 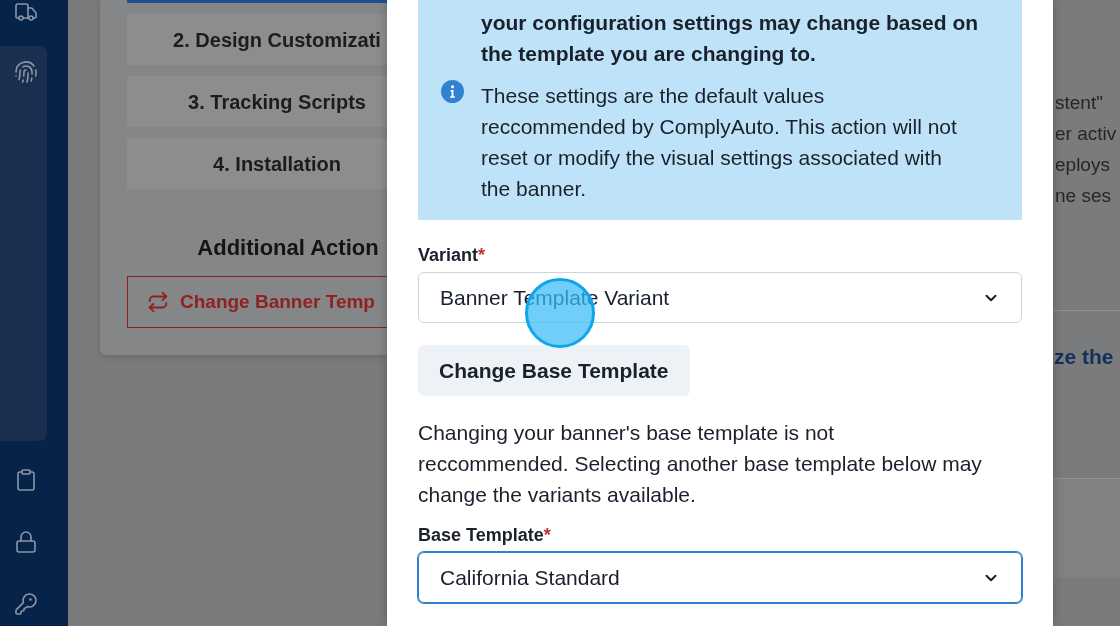 What do you see at coordinates (719, 142) in the screenshot?
I see `alert-message: These settings are the default values reccommended by ComplyAuto. This action will not reset or modify the visual settings associated with the banner.` at bounding box center [719, 142].